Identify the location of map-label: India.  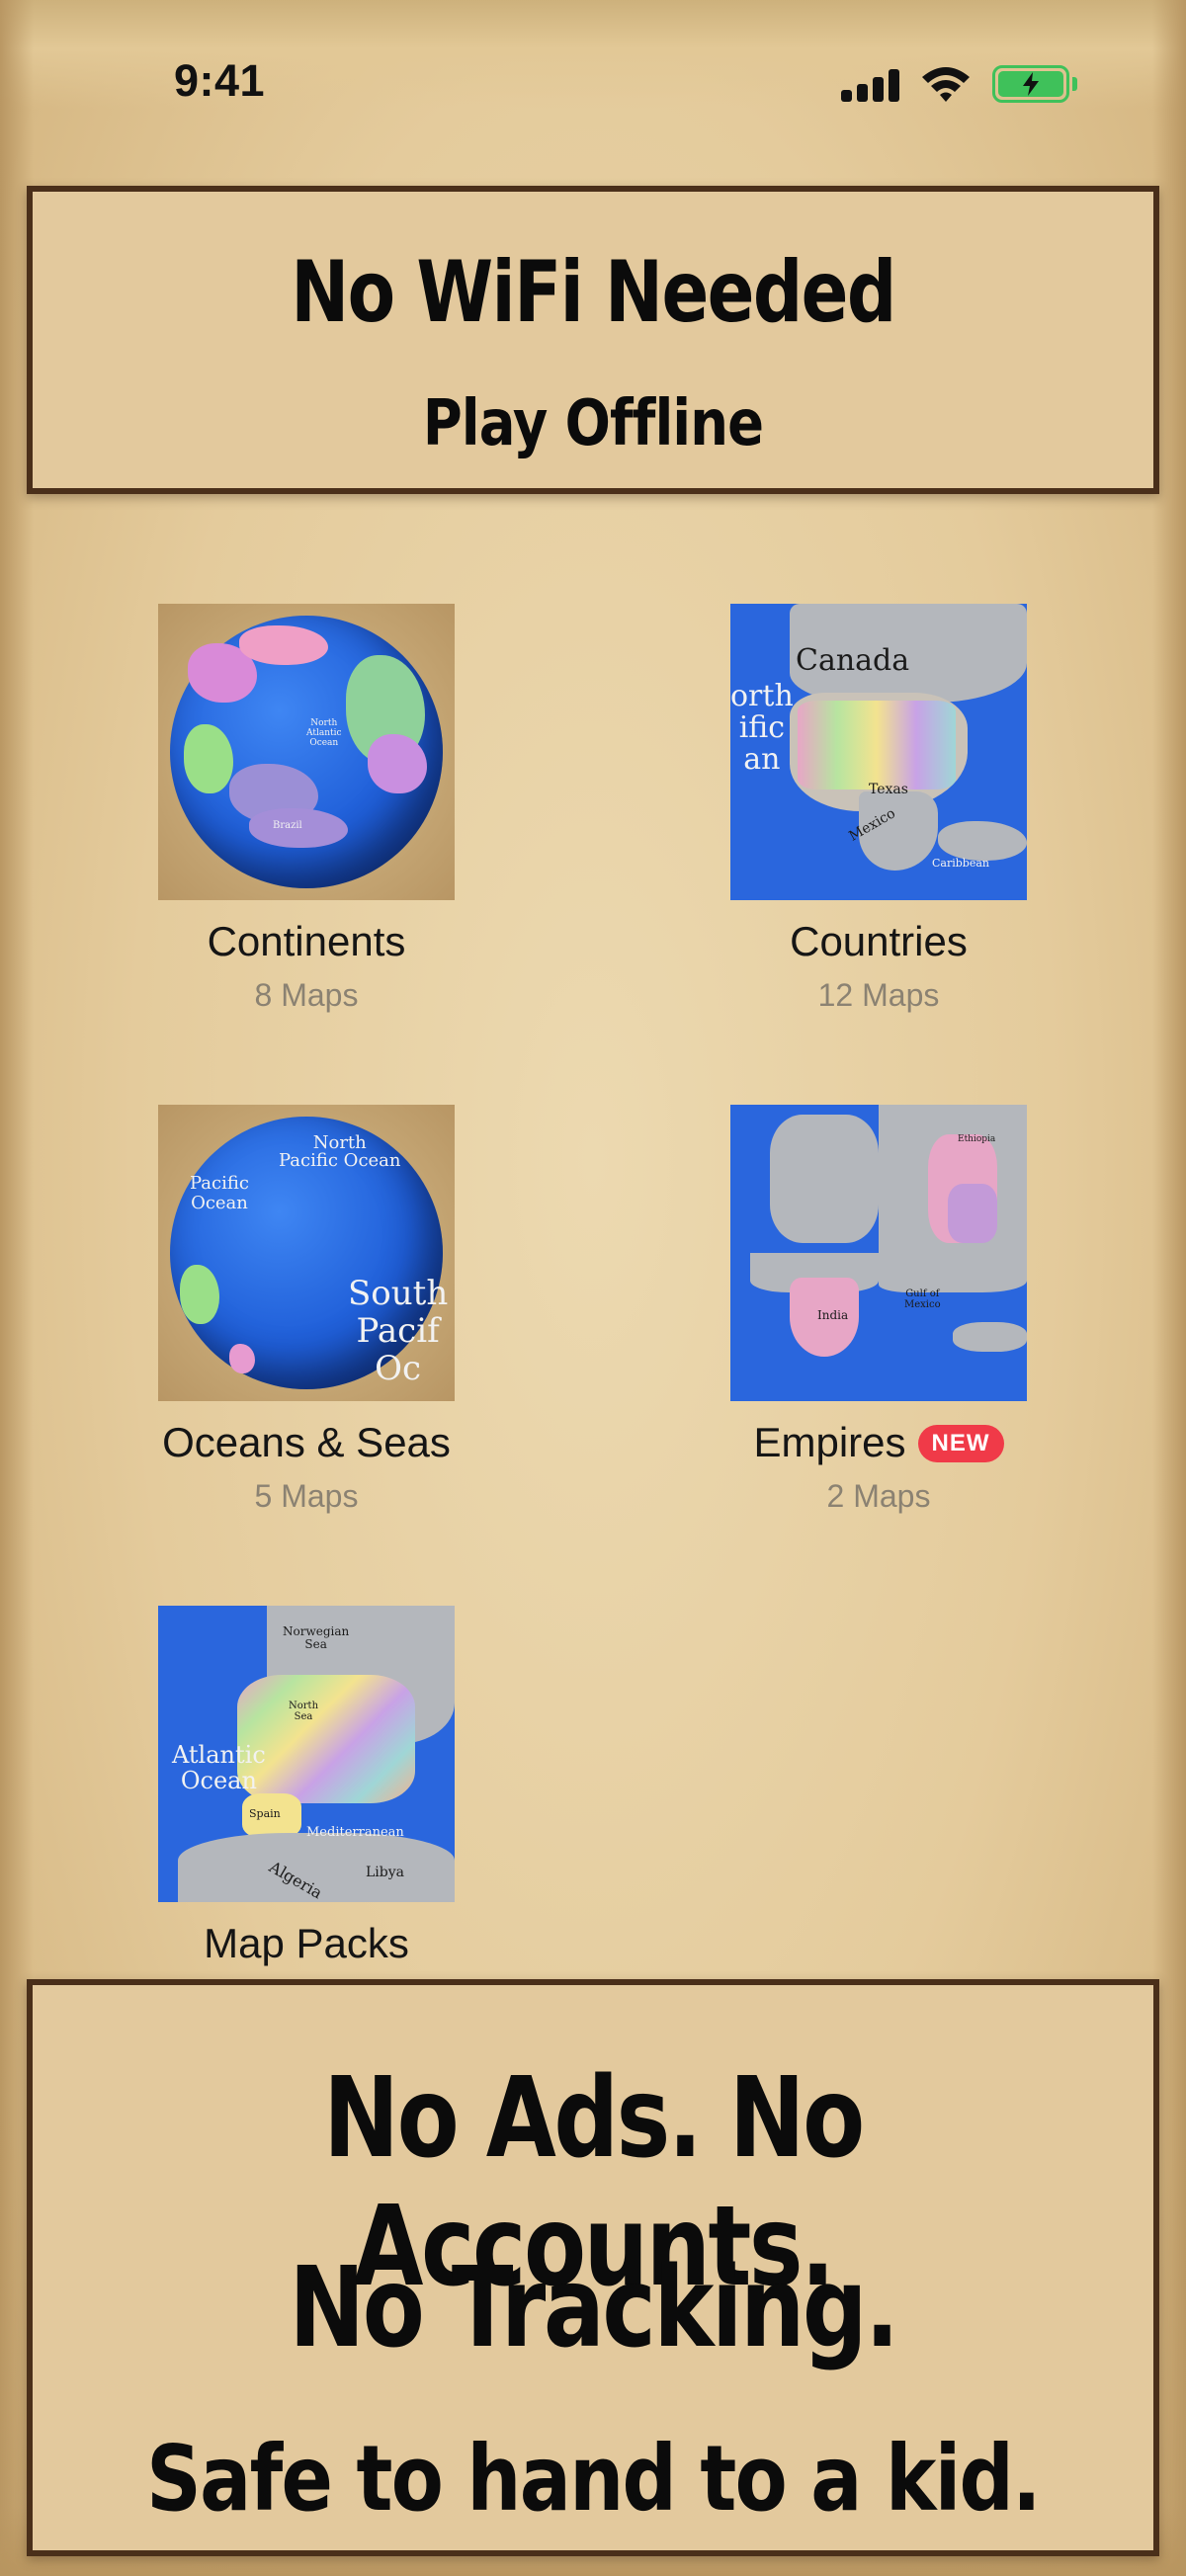
(833, 1315).